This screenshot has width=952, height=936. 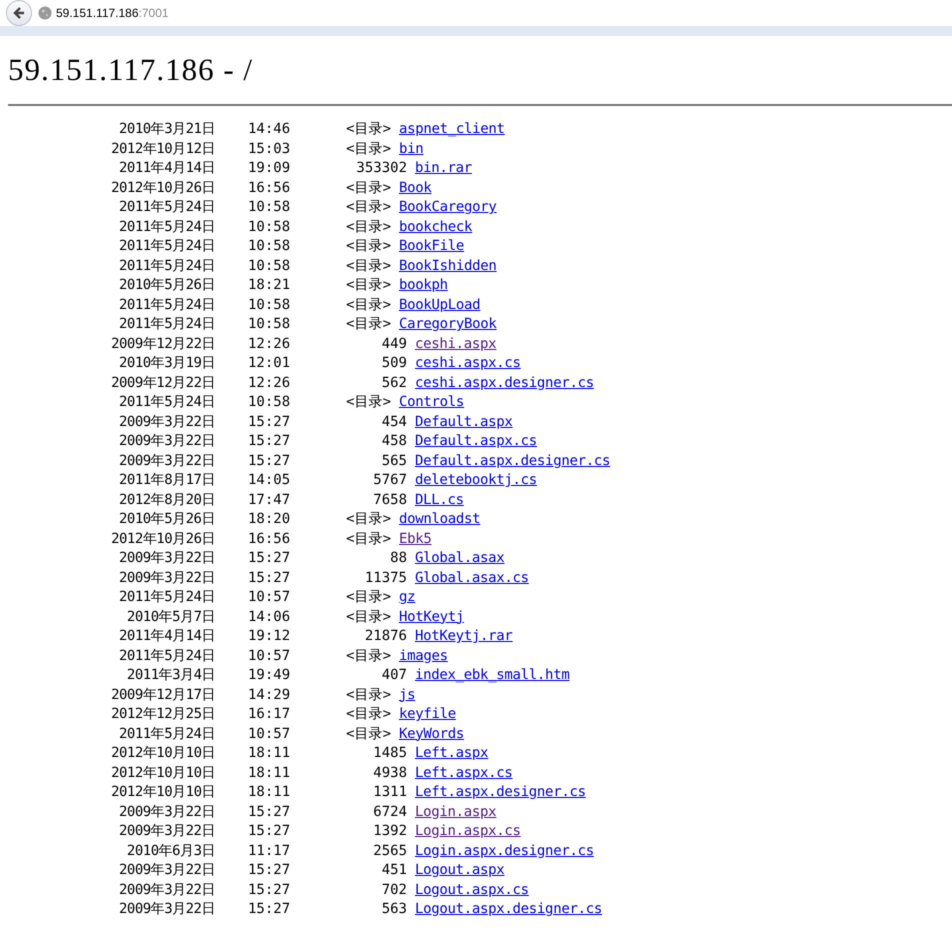 I want to click on address-field: 59.151.117.186:7001, so click(x=112, y=13).